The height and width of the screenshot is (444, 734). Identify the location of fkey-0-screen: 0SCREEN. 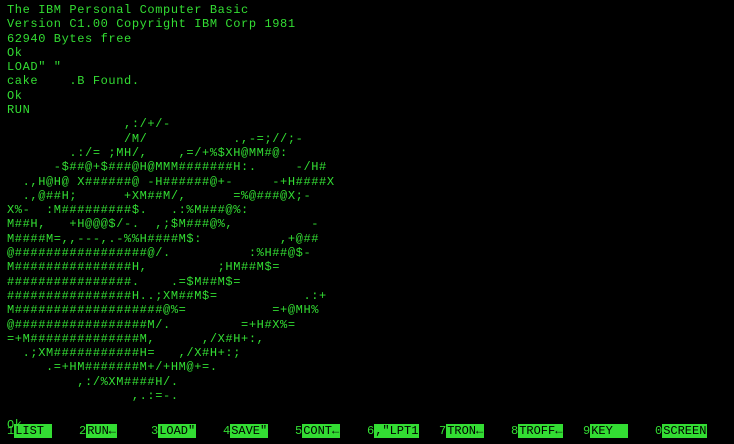
(681, 431).